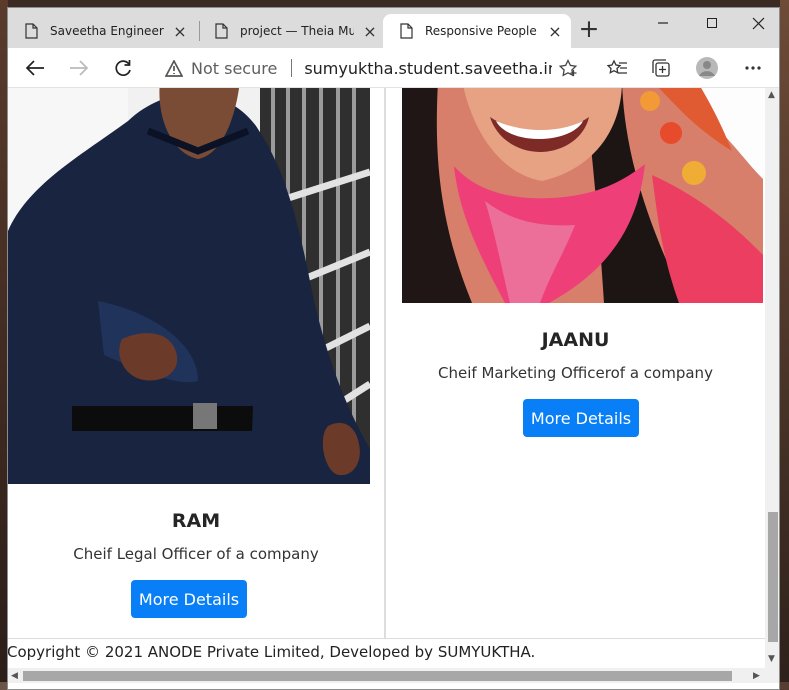 The image size is (789, 690). What do you see at coordinates (784, 345) in the screenshot?
I see `desktop-wallpaper-right` at bounding box center [784, 345].